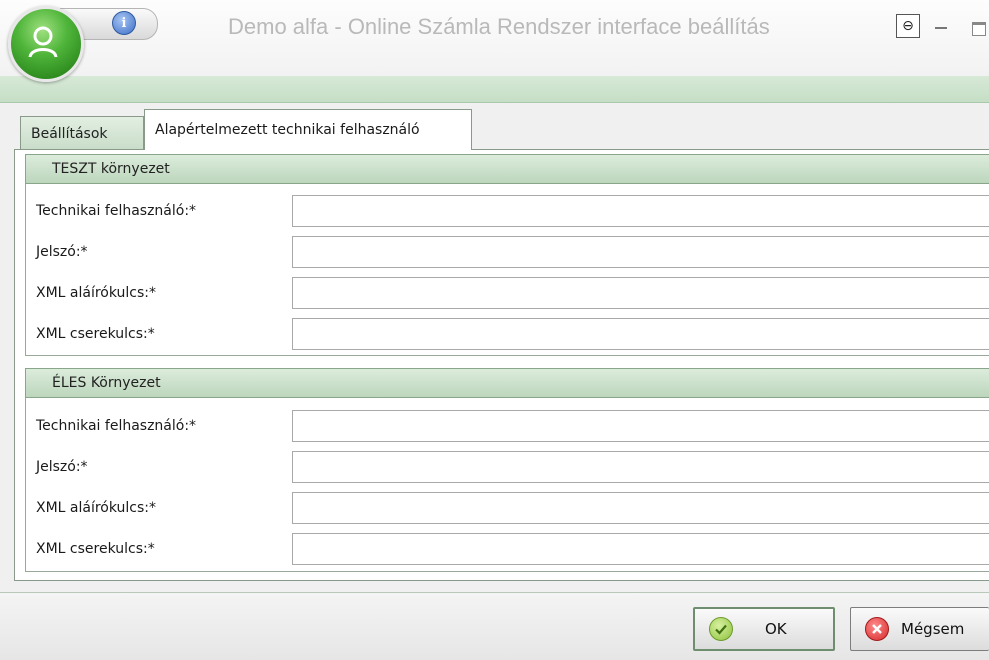 This screenshot has height=660, width=989. Describe the element at coordinates (43, 42) in the screenshot. I see `app-user-glyph` at that location.